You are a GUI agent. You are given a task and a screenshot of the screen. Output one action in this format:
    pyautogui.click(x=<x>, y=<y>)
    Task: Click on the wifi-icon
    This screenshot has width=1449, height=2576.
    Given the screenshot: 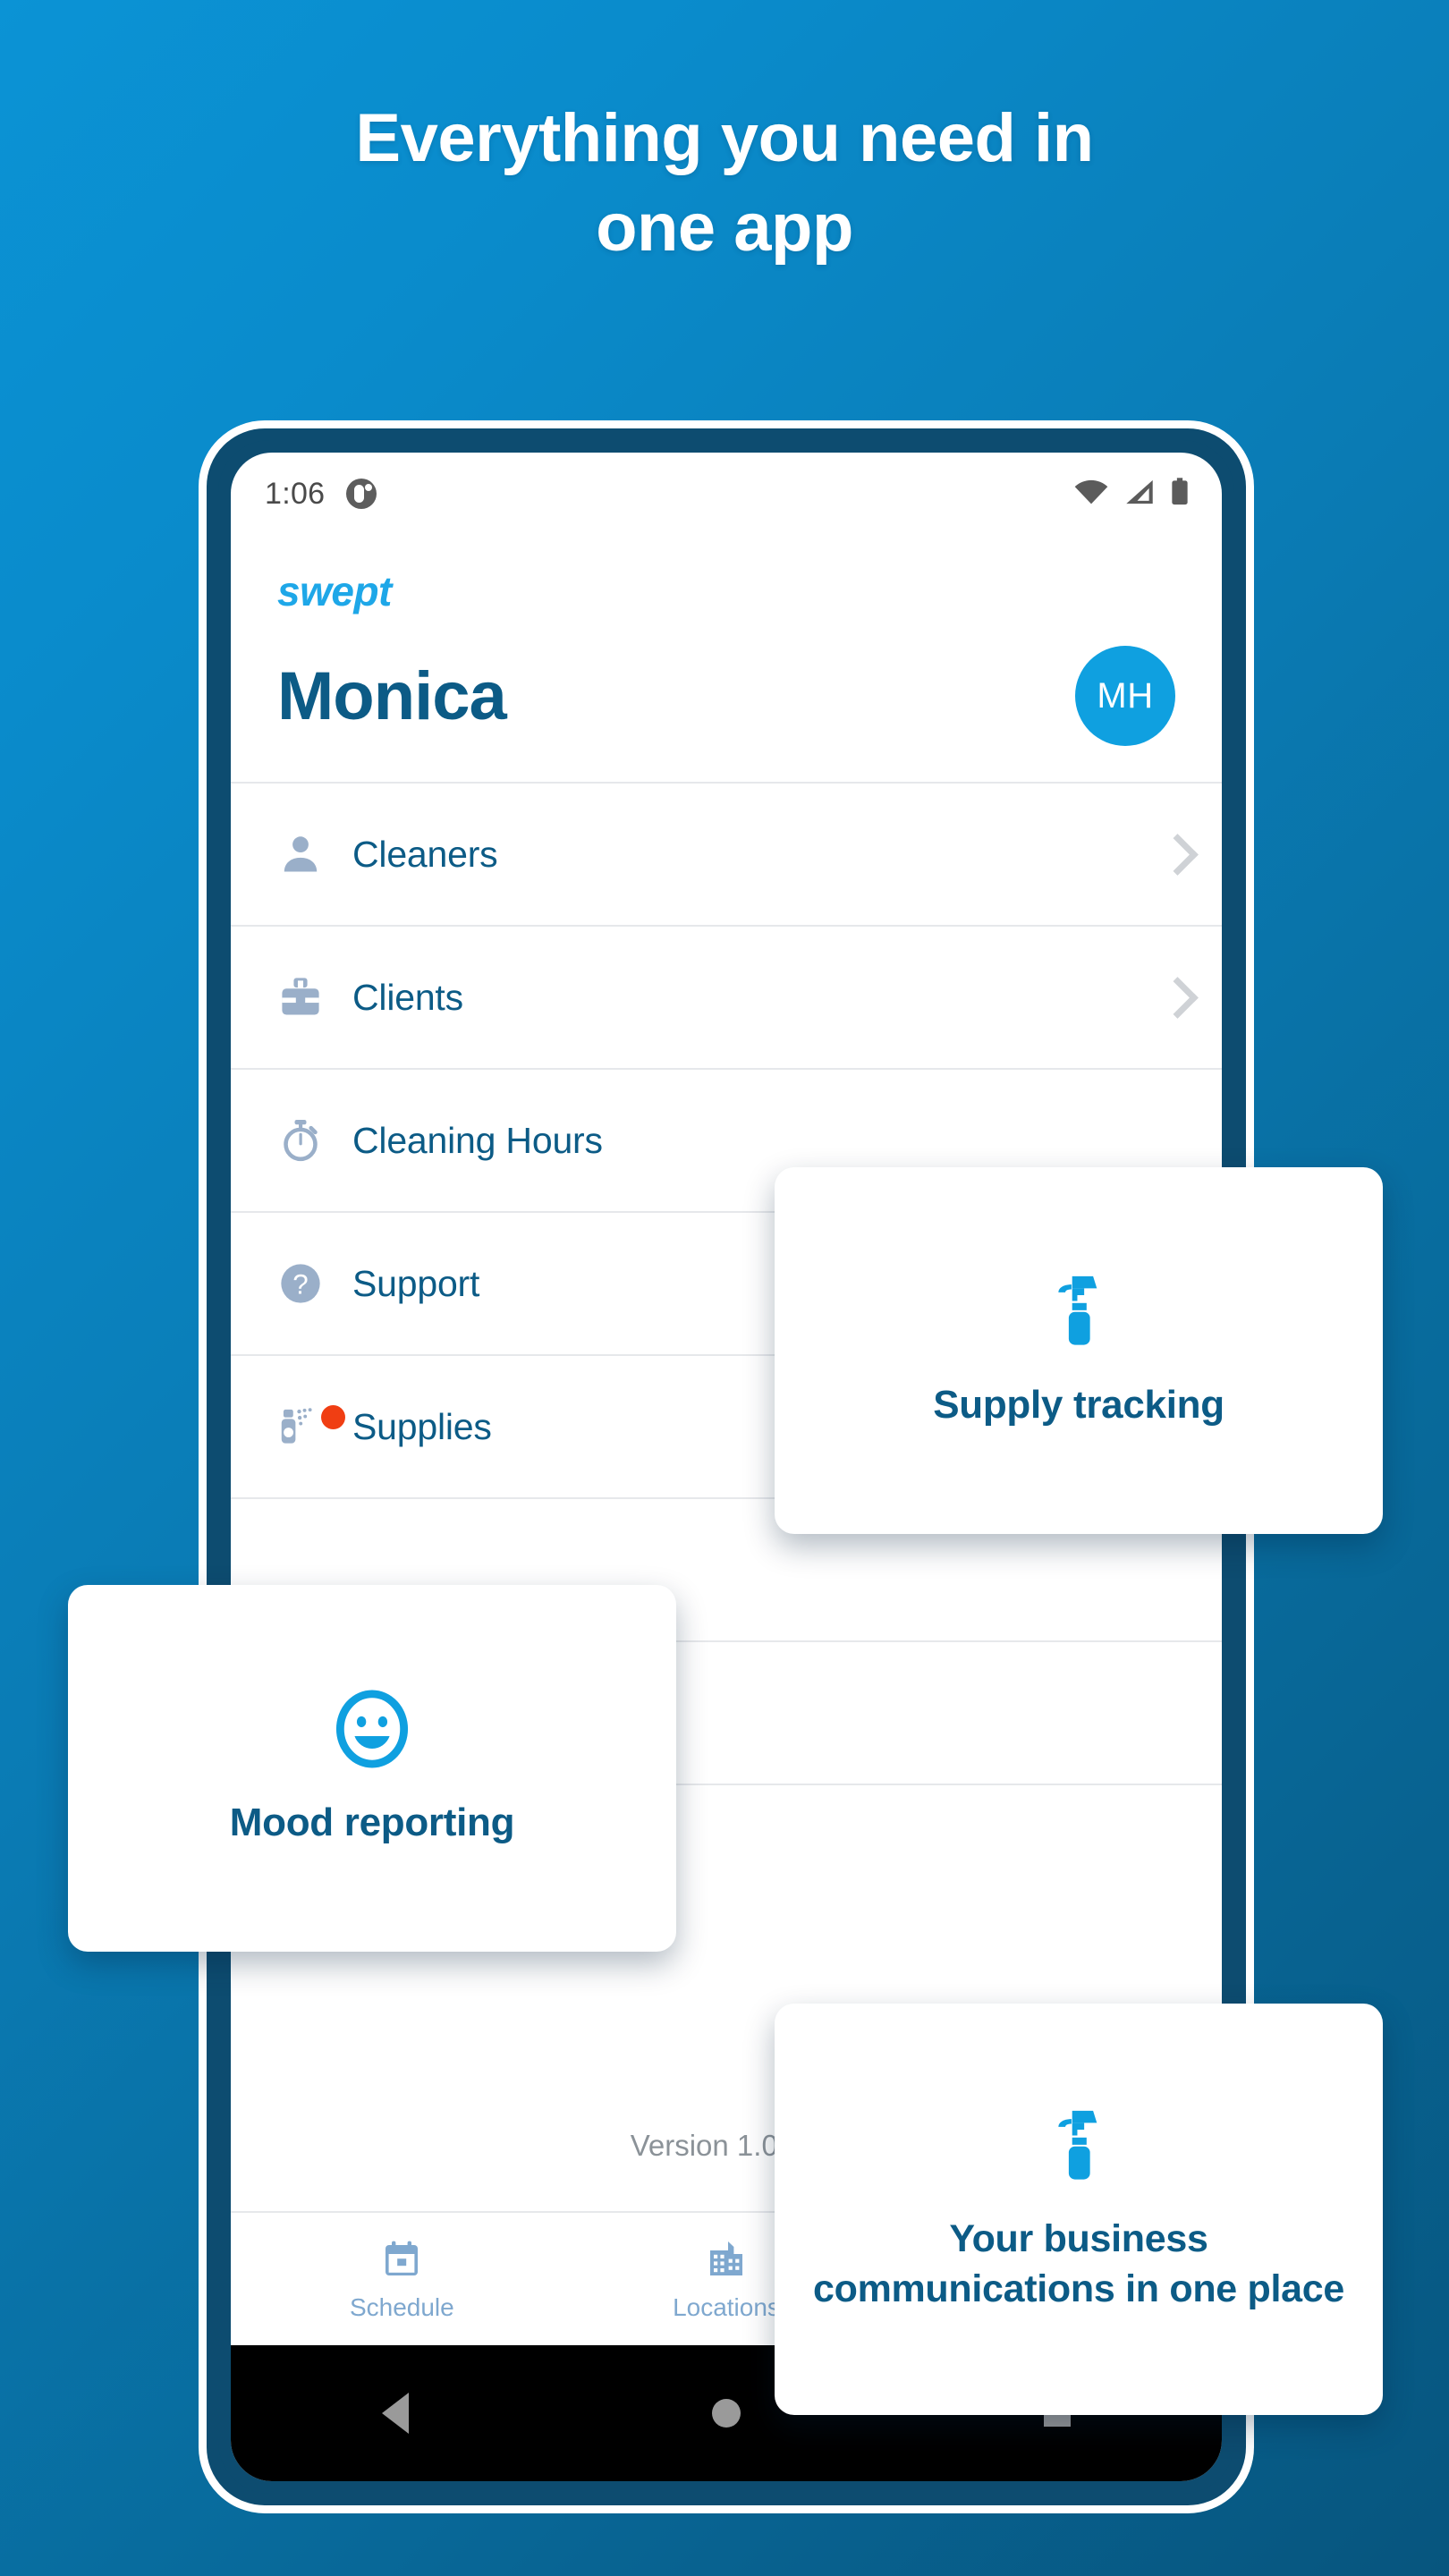 What is the action you would take?
    pyautogui.click(x=1091, y=494)
    